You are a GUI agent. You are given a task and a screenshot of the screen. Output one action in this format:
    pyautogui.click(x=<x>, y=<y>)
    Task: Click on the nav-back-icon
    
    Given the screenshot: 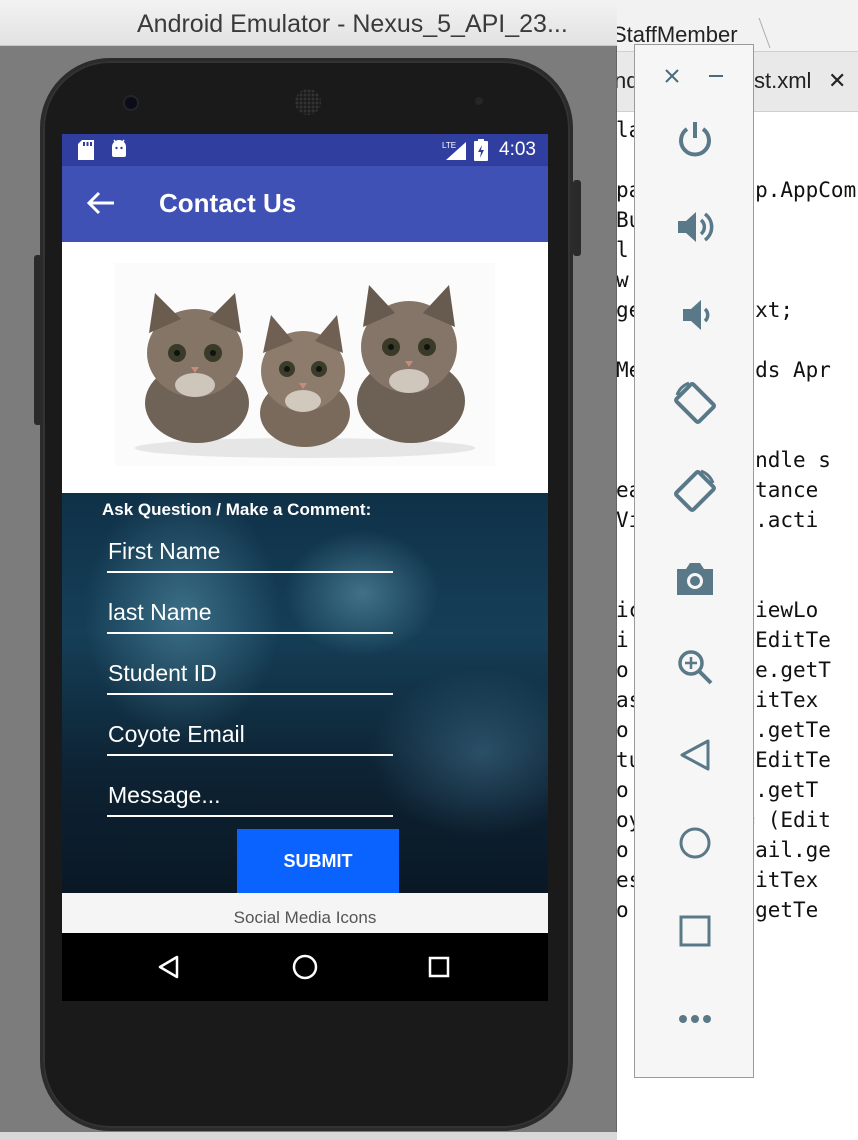 What is the action you would take?
    pyautogui.click(x=168, y=967)
    